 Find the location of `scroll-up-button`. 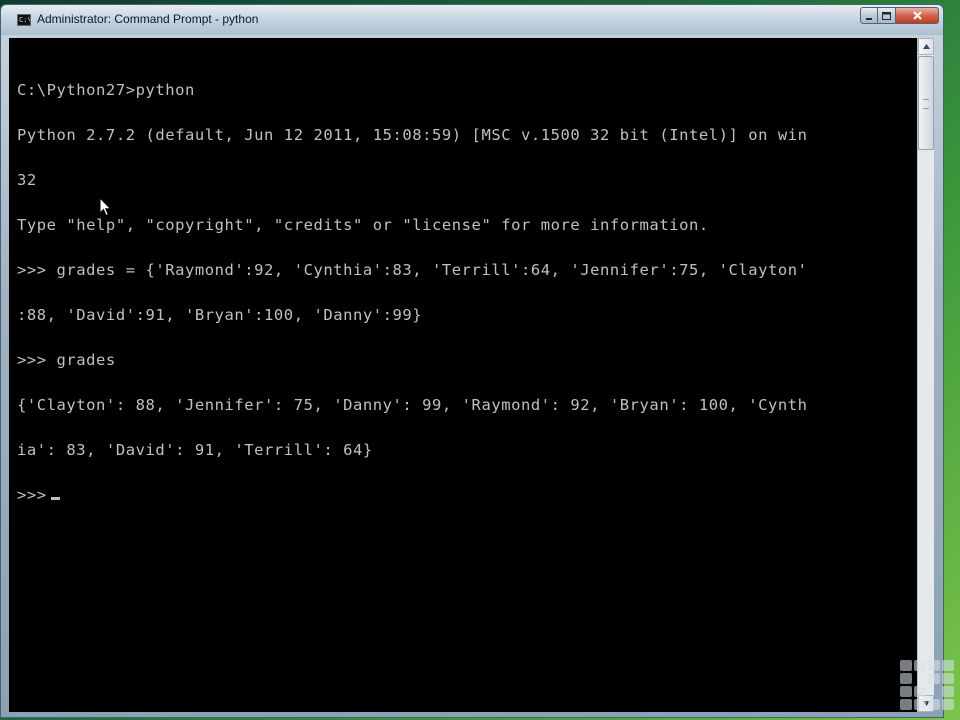

scroll-up-button is located at coordinates (926, 46).